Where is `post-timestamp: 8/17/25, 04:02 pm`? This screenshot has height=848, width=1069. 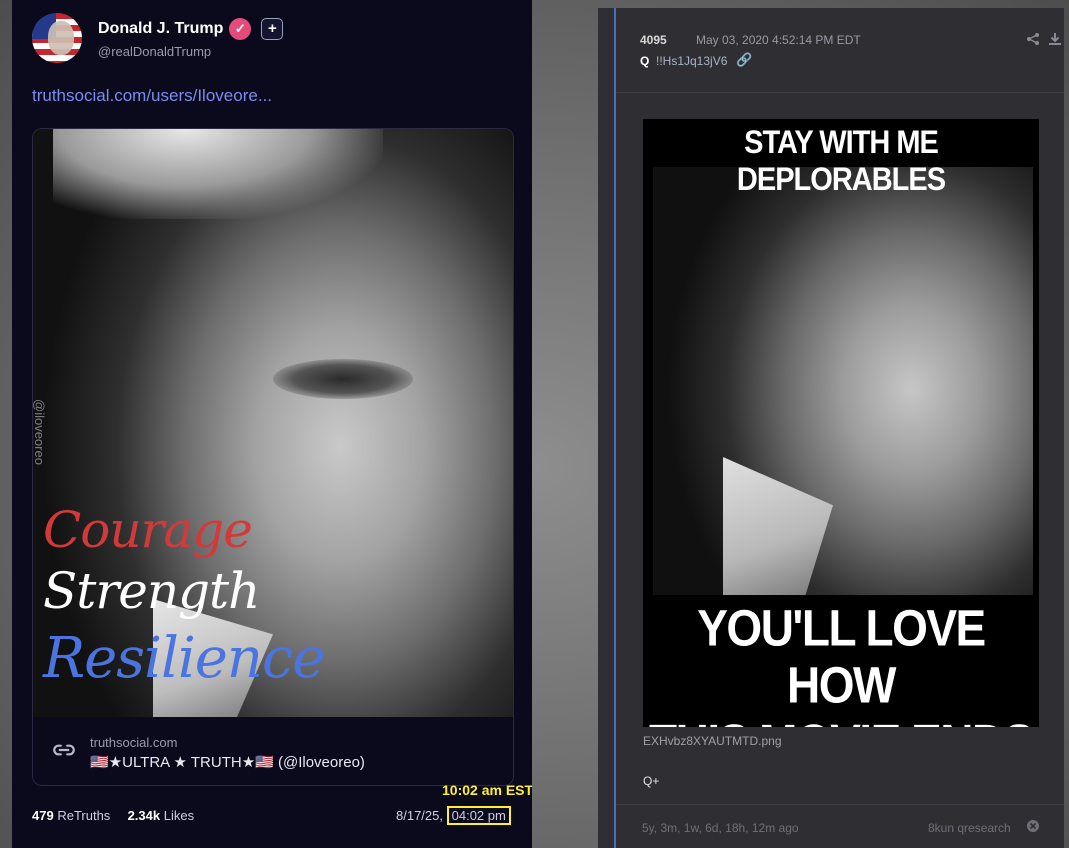 post-timestamp: 8/17/25, 04:02 pm is located at coordinates (453, 815).